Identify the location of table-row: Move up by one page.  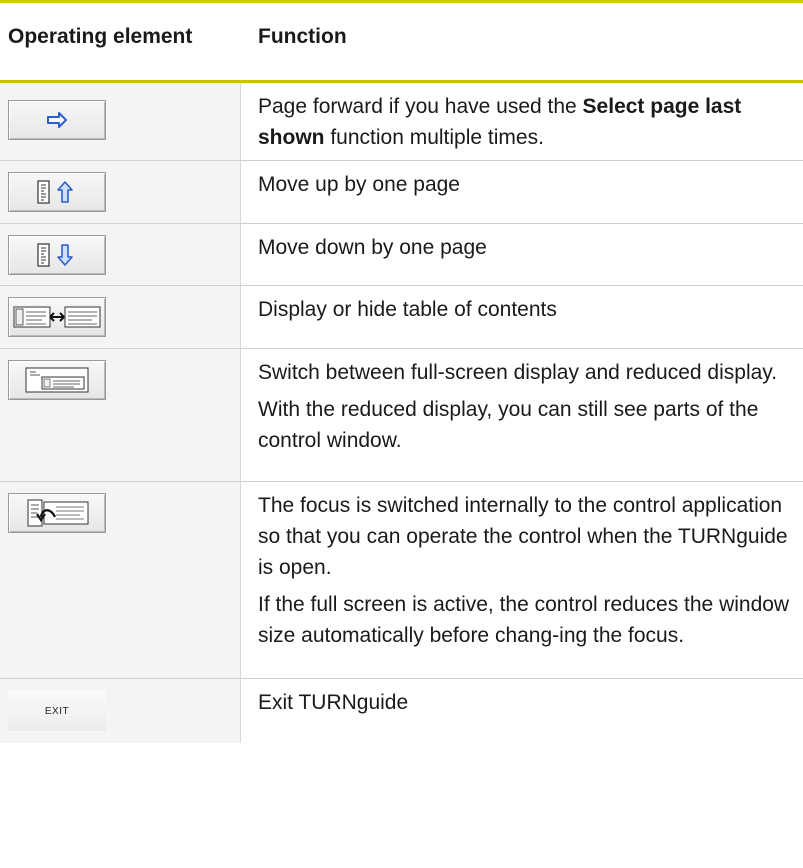
(401, 192).